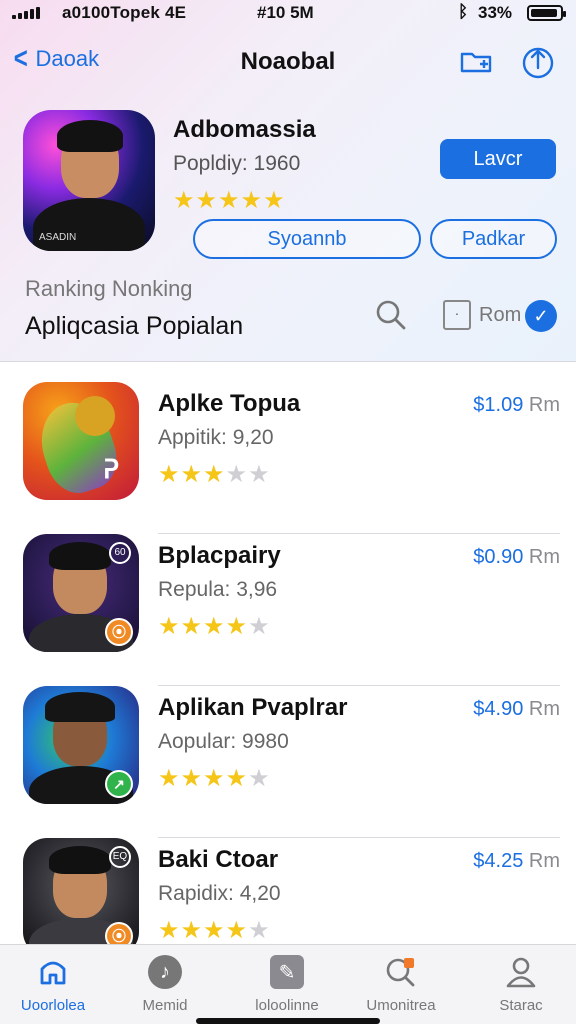  Describe the element at coordinates (498, 159) in the screenshot. I see `featured-get-button: Lavcr` at that location.